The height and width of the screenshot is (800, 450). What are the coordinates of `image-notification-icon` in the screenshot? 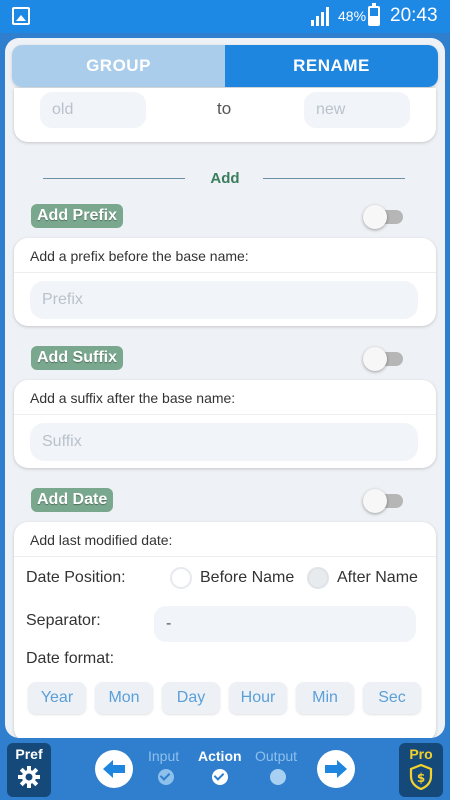 It's located at (21, 16).